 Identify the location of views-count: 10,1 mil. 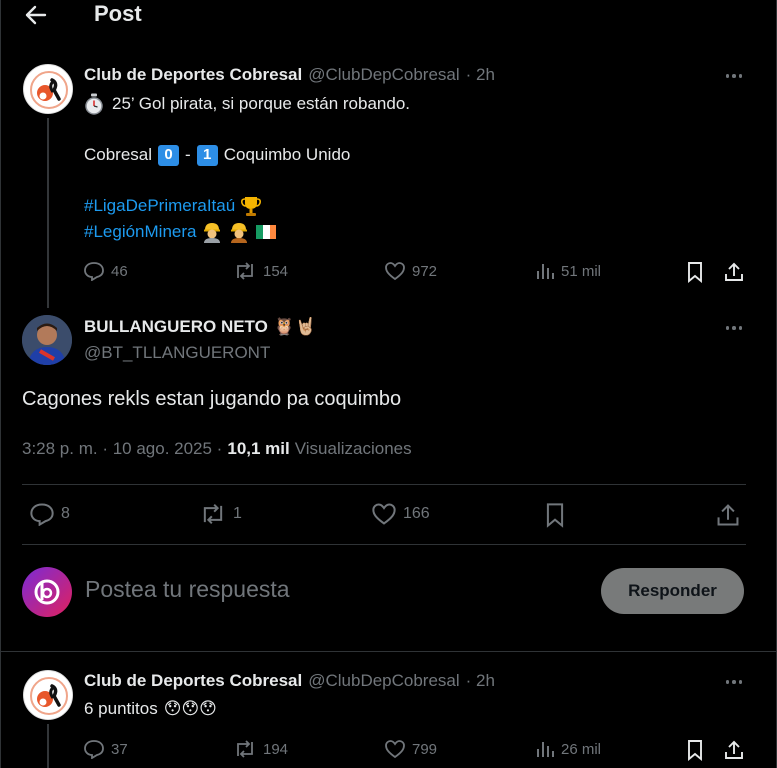
(258, 448).